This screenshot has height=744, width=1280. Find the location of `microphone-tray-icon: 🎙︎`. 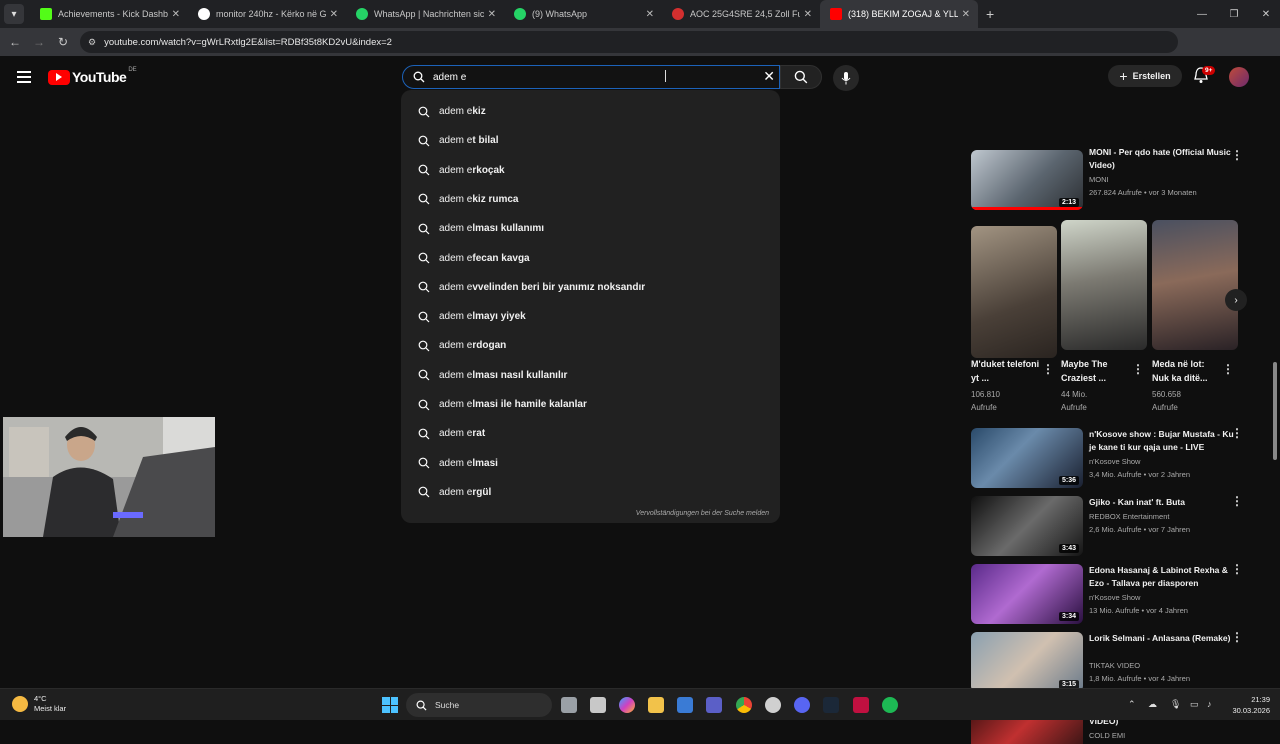

microphone-tray-icon: 🎙︎ is located at coordinates (1175, 704).